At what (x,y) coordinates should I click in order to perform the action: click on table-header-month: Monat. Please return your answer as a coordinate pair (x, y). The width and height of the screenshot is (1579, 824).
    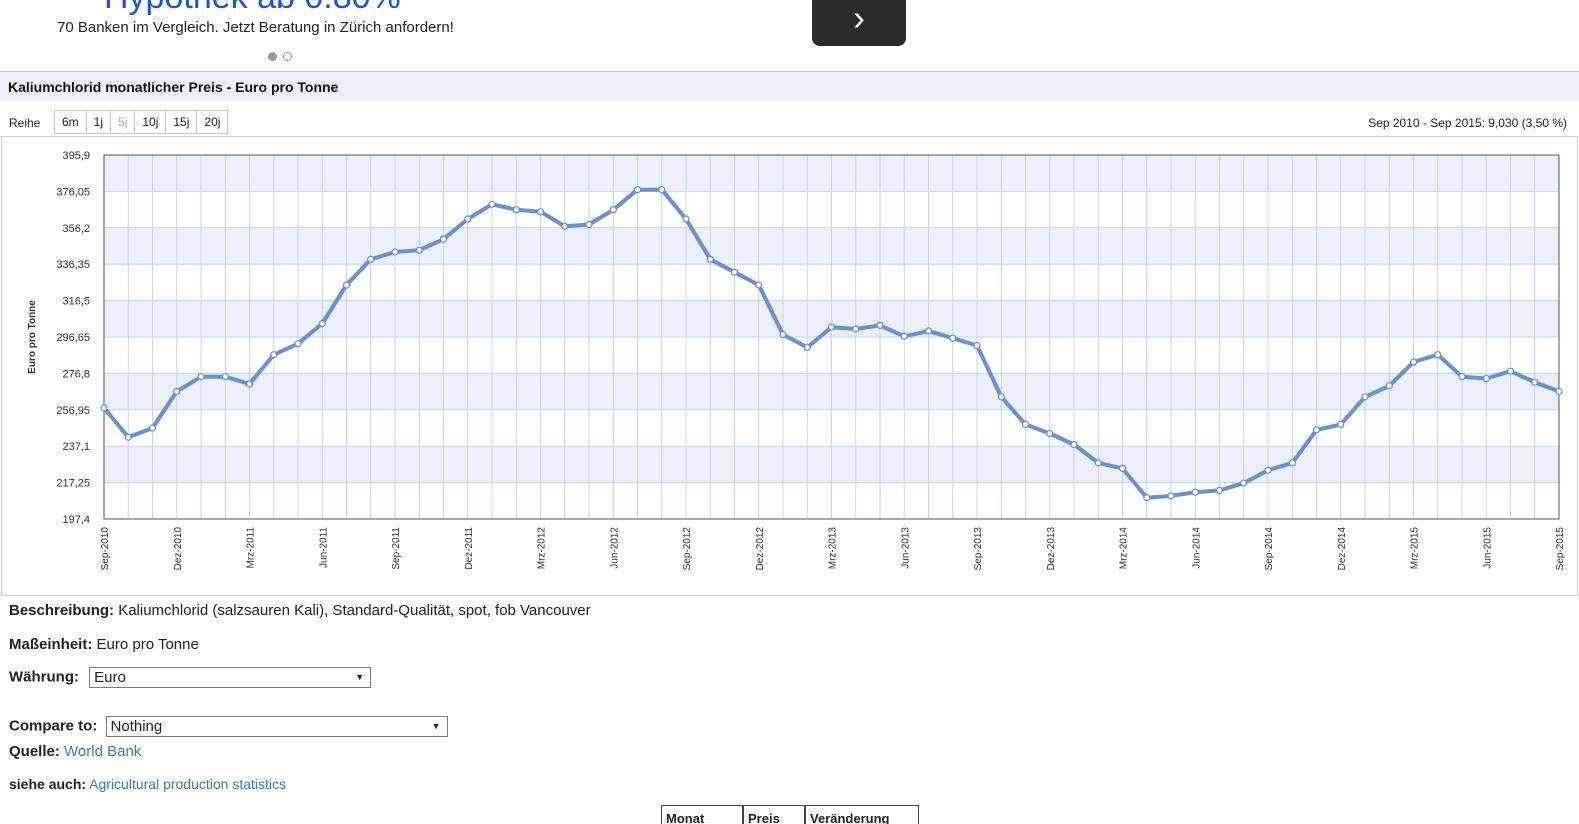
    Looking at the image, I should click on (702, 814).